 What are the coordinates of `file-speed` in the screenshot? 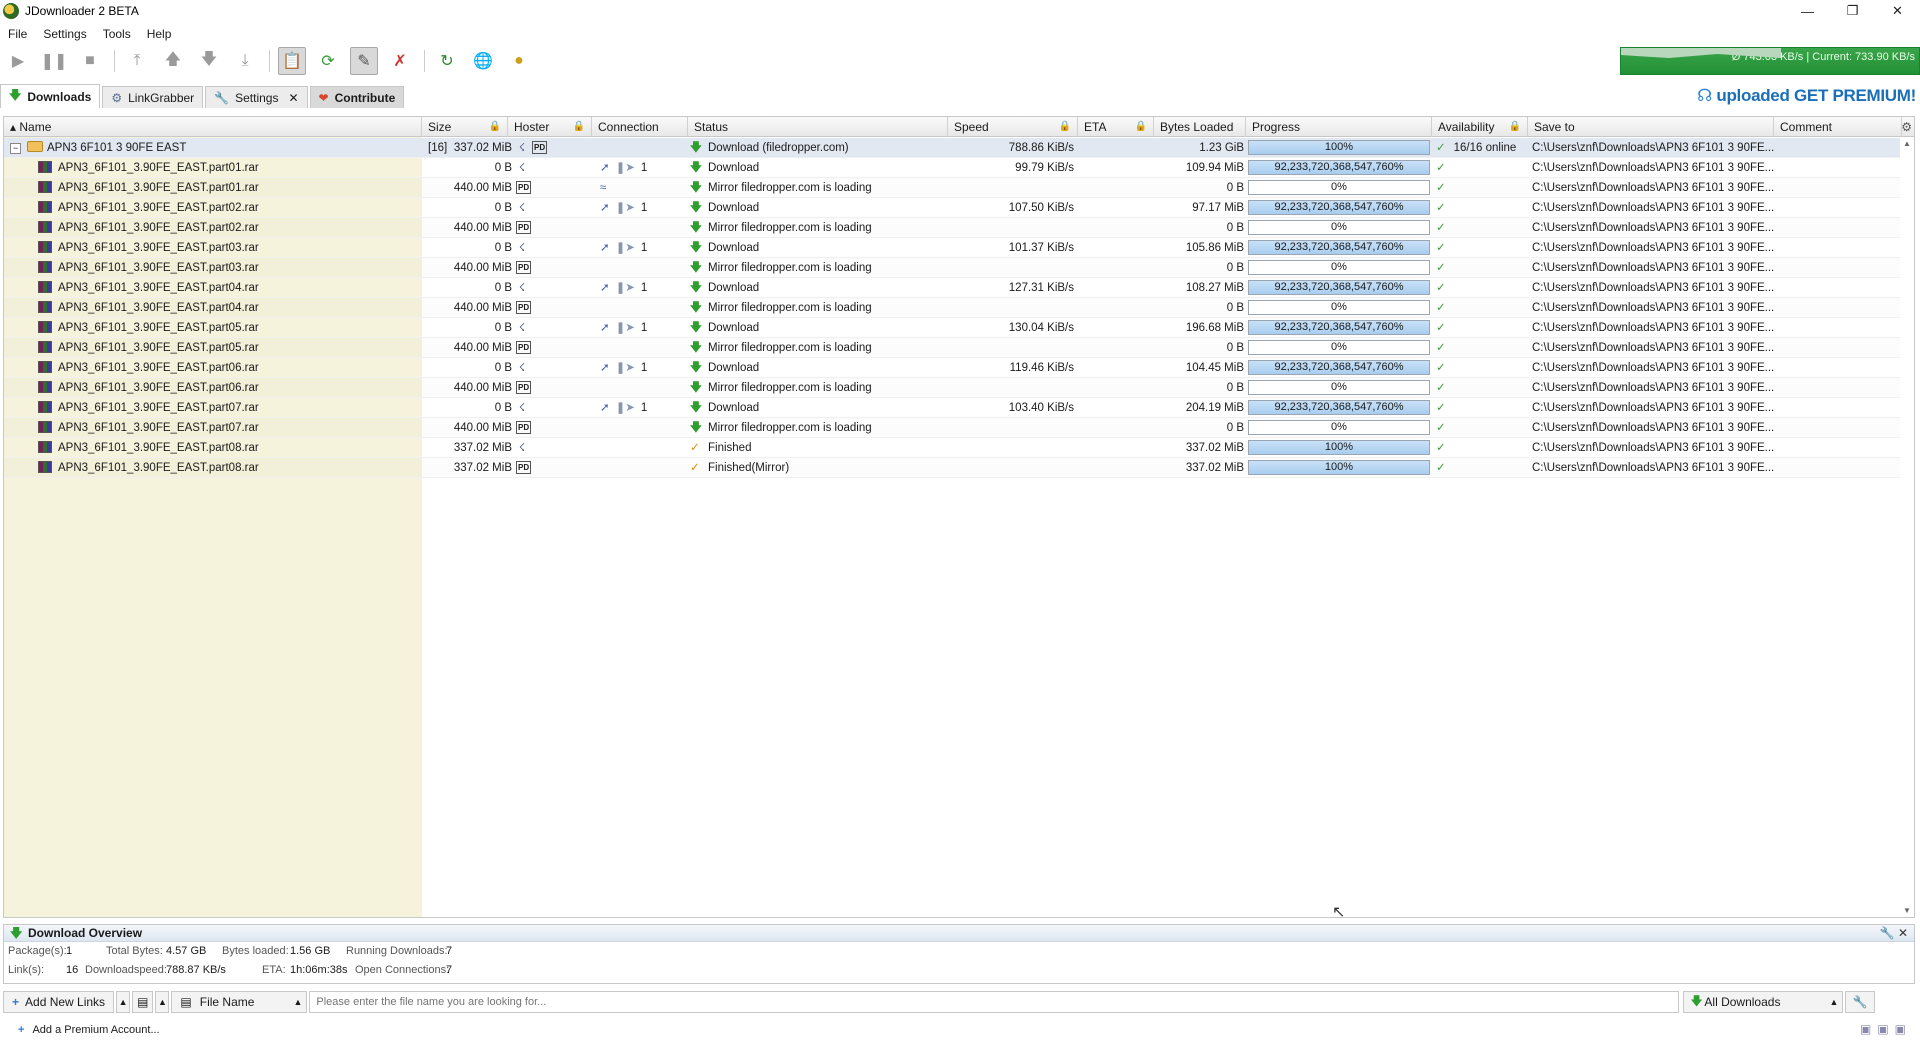 It's located at (1012, 448).